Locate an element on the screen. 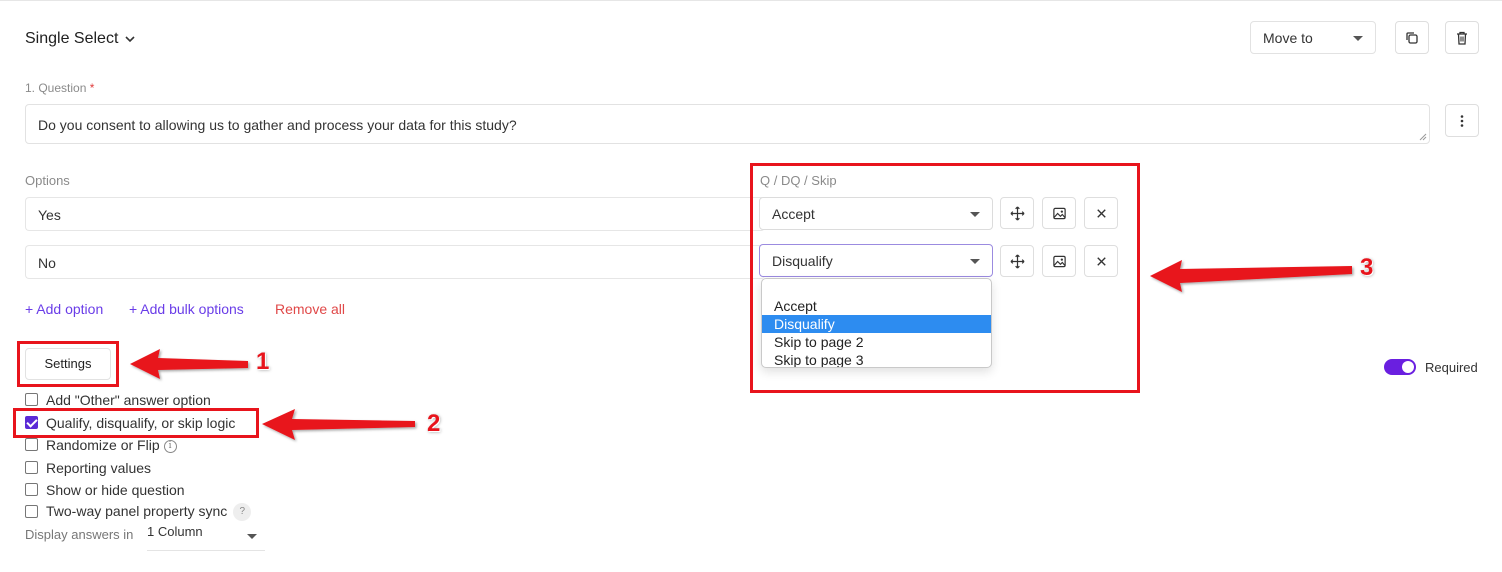  annotation-number-3: 3 is located at coordinates (1367, 267).